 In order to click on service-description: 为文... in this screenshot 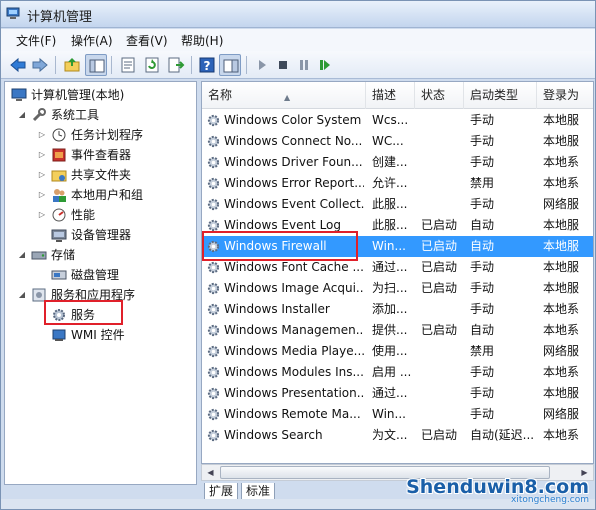, I will do `click(390, 435)`.